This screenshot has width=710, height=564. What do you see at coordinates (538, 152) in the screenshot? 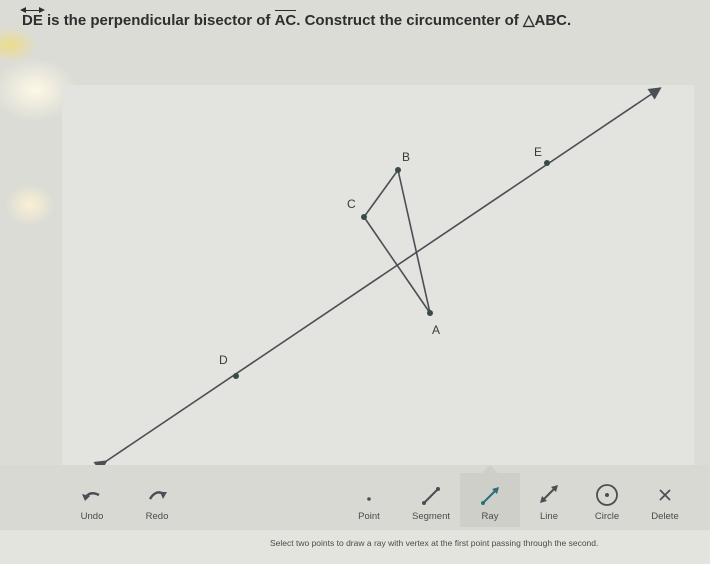
I see `label-e: E` at bounding box center [538, 152].